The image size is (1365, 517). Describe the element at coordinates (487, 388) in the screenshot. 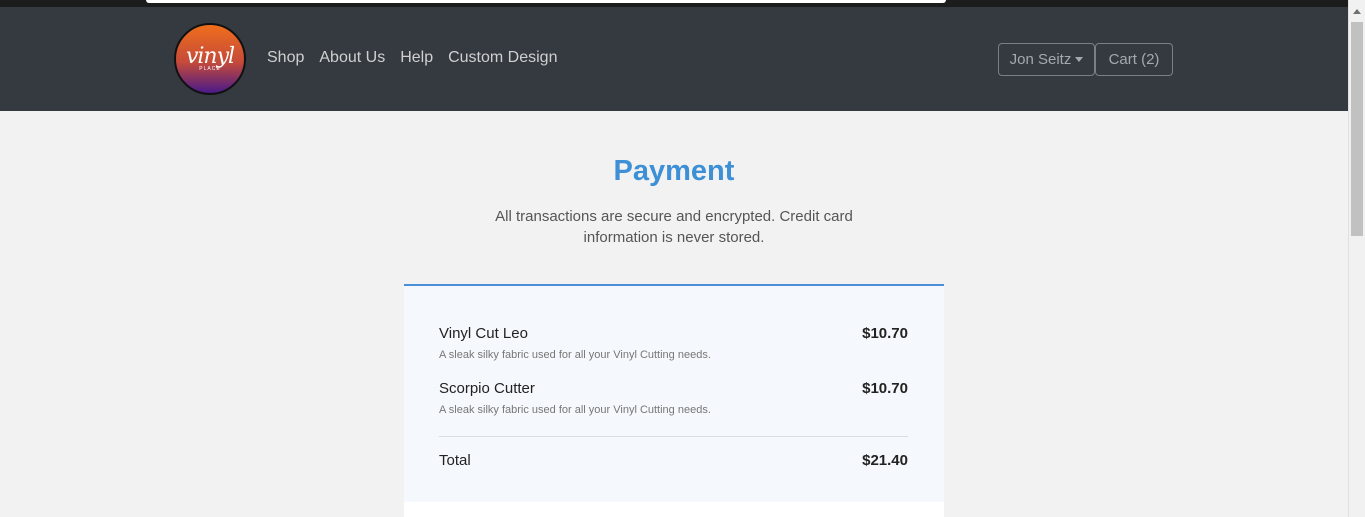

I see `item-name: Scorpio Cutter` at that location.